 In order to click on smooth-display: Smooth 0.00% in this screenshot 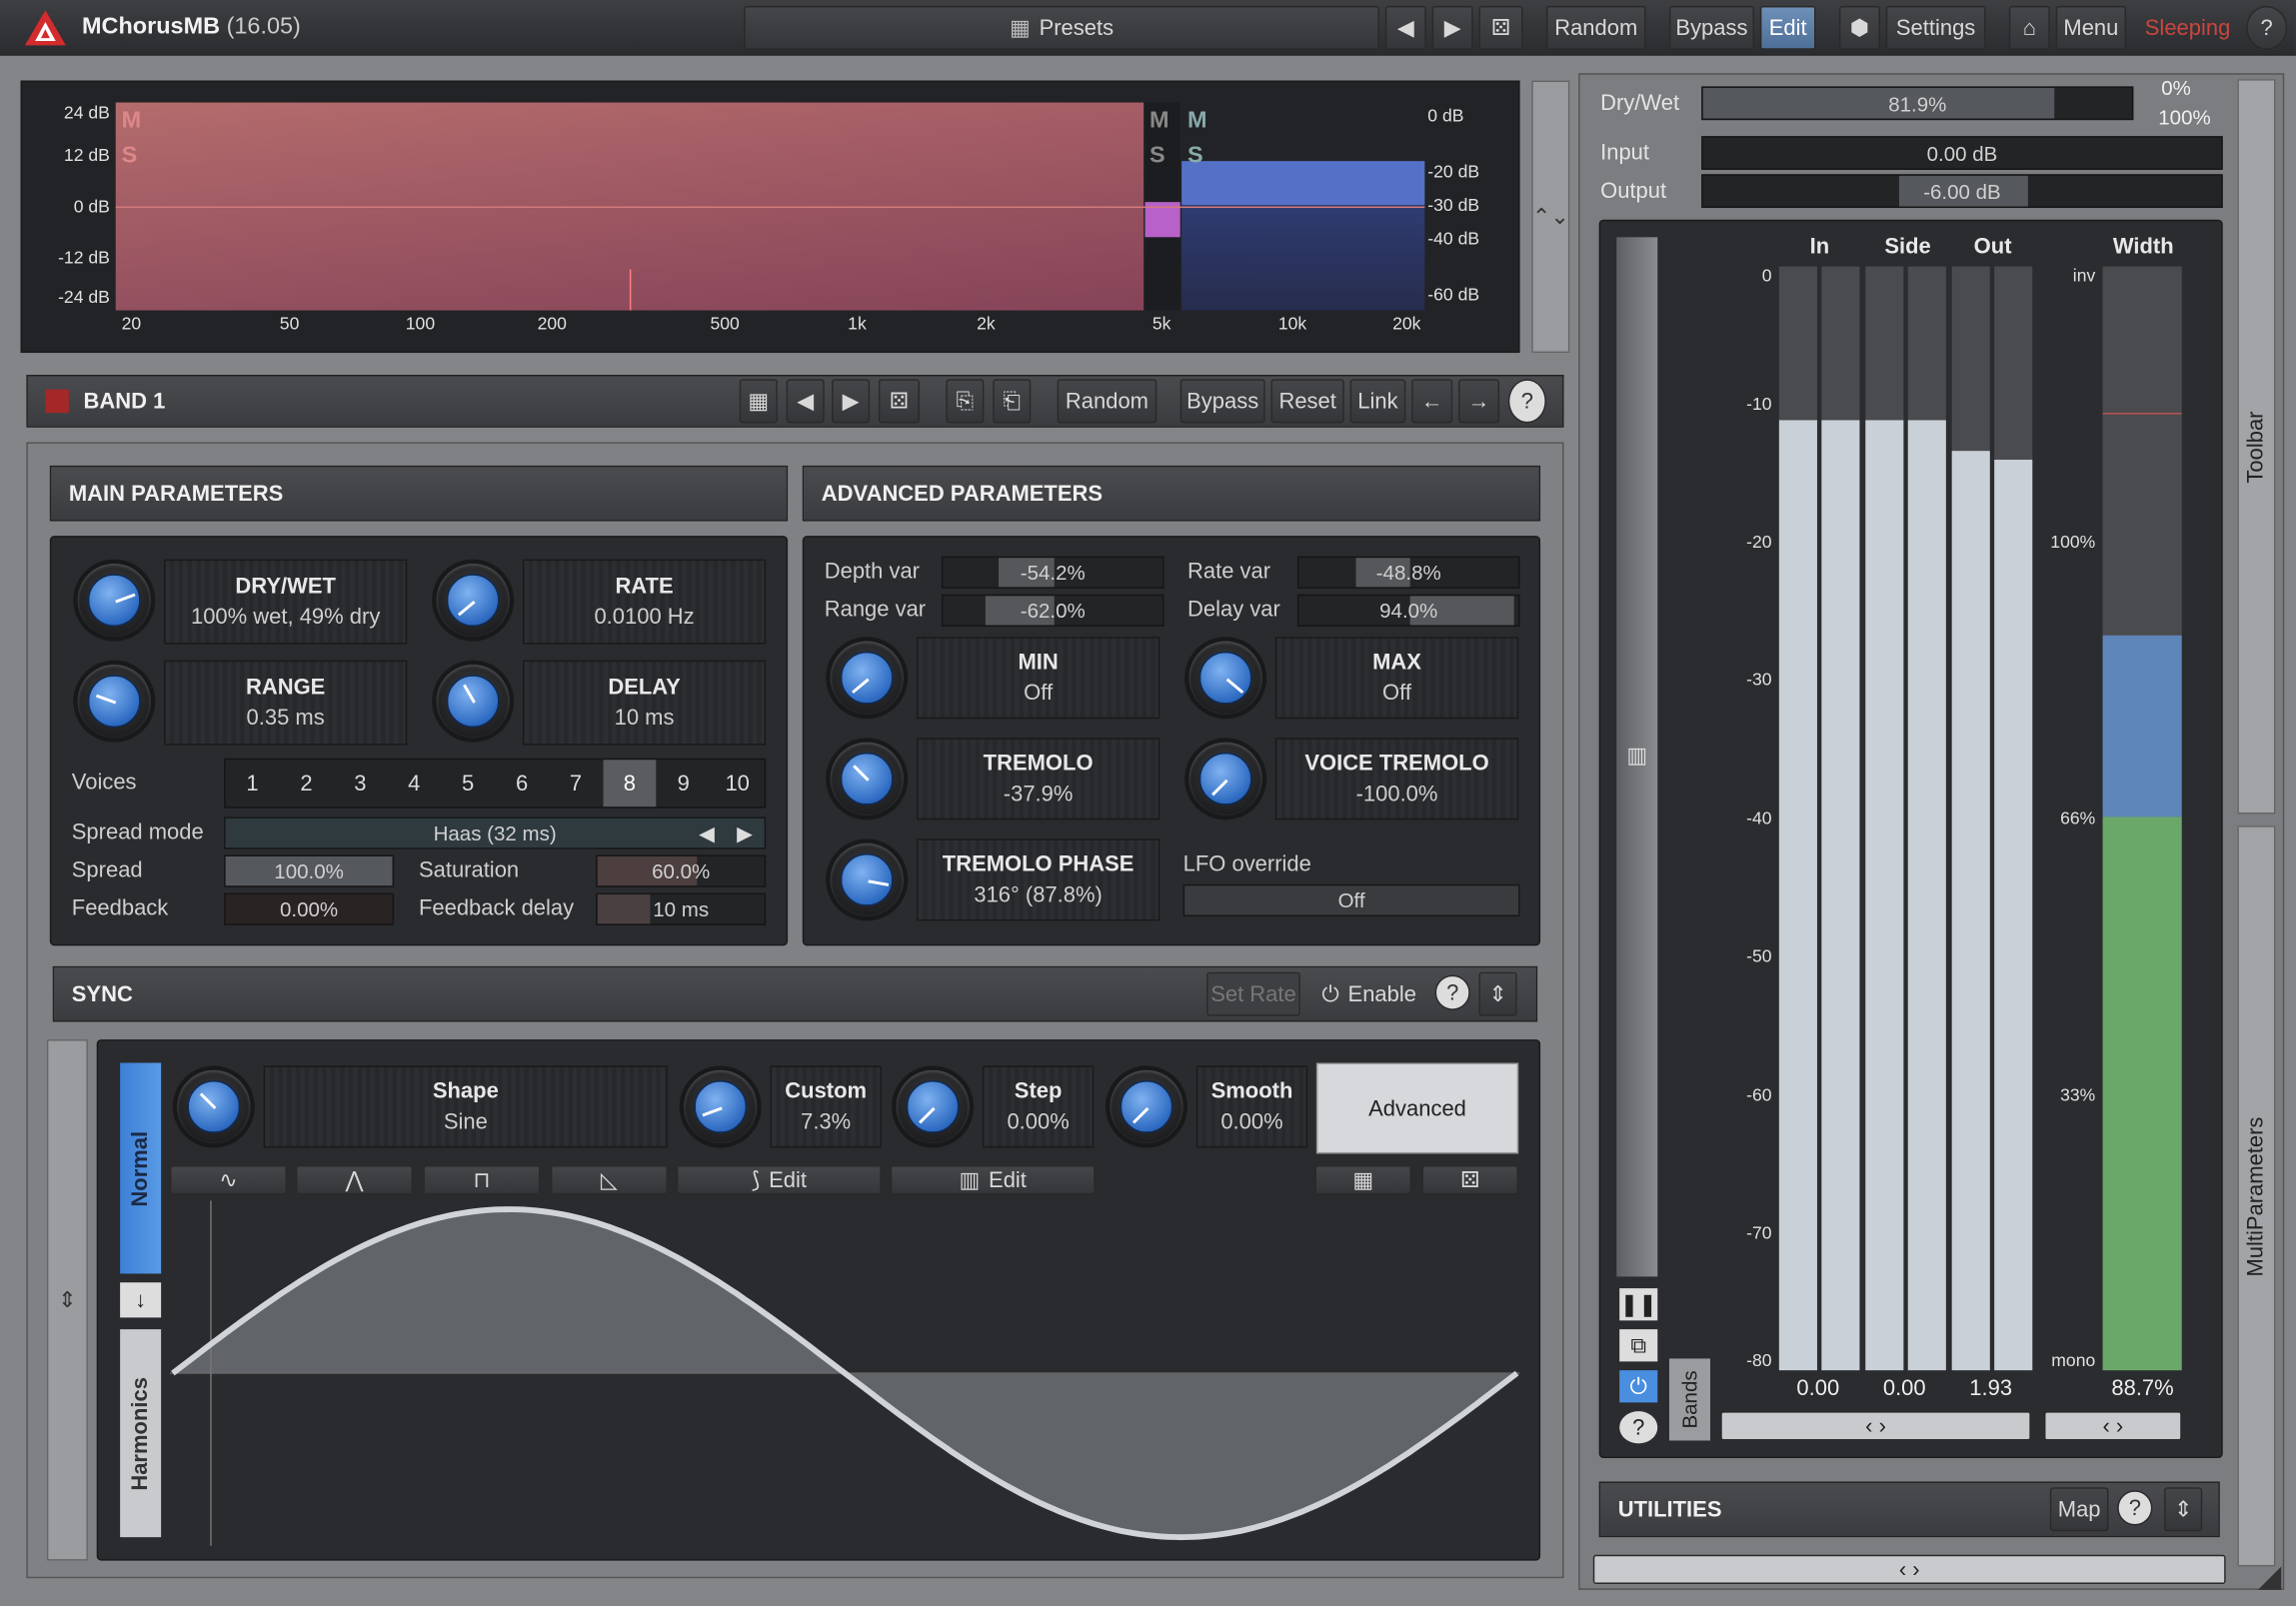, I will do `click(1251, 1106)`.